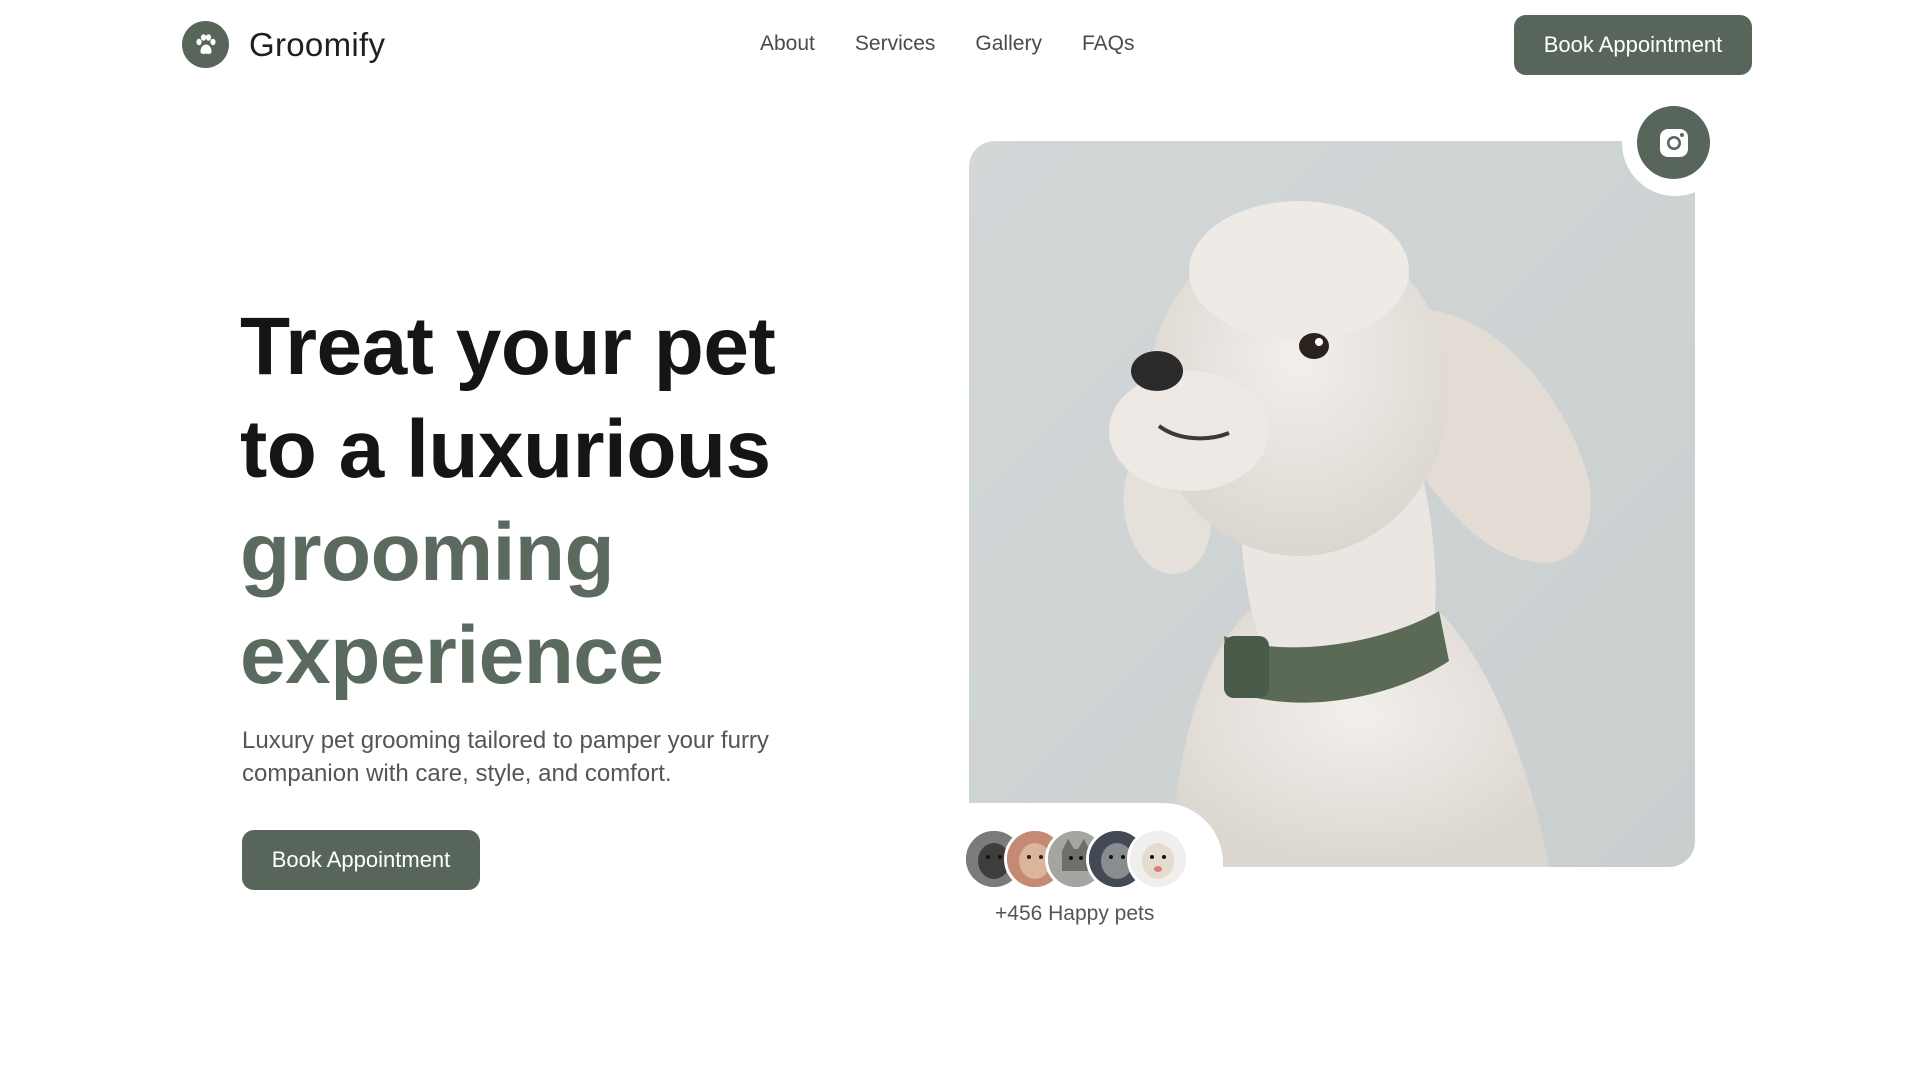  I want to click on hero-title-line-3: grooming, so click(427, 552).